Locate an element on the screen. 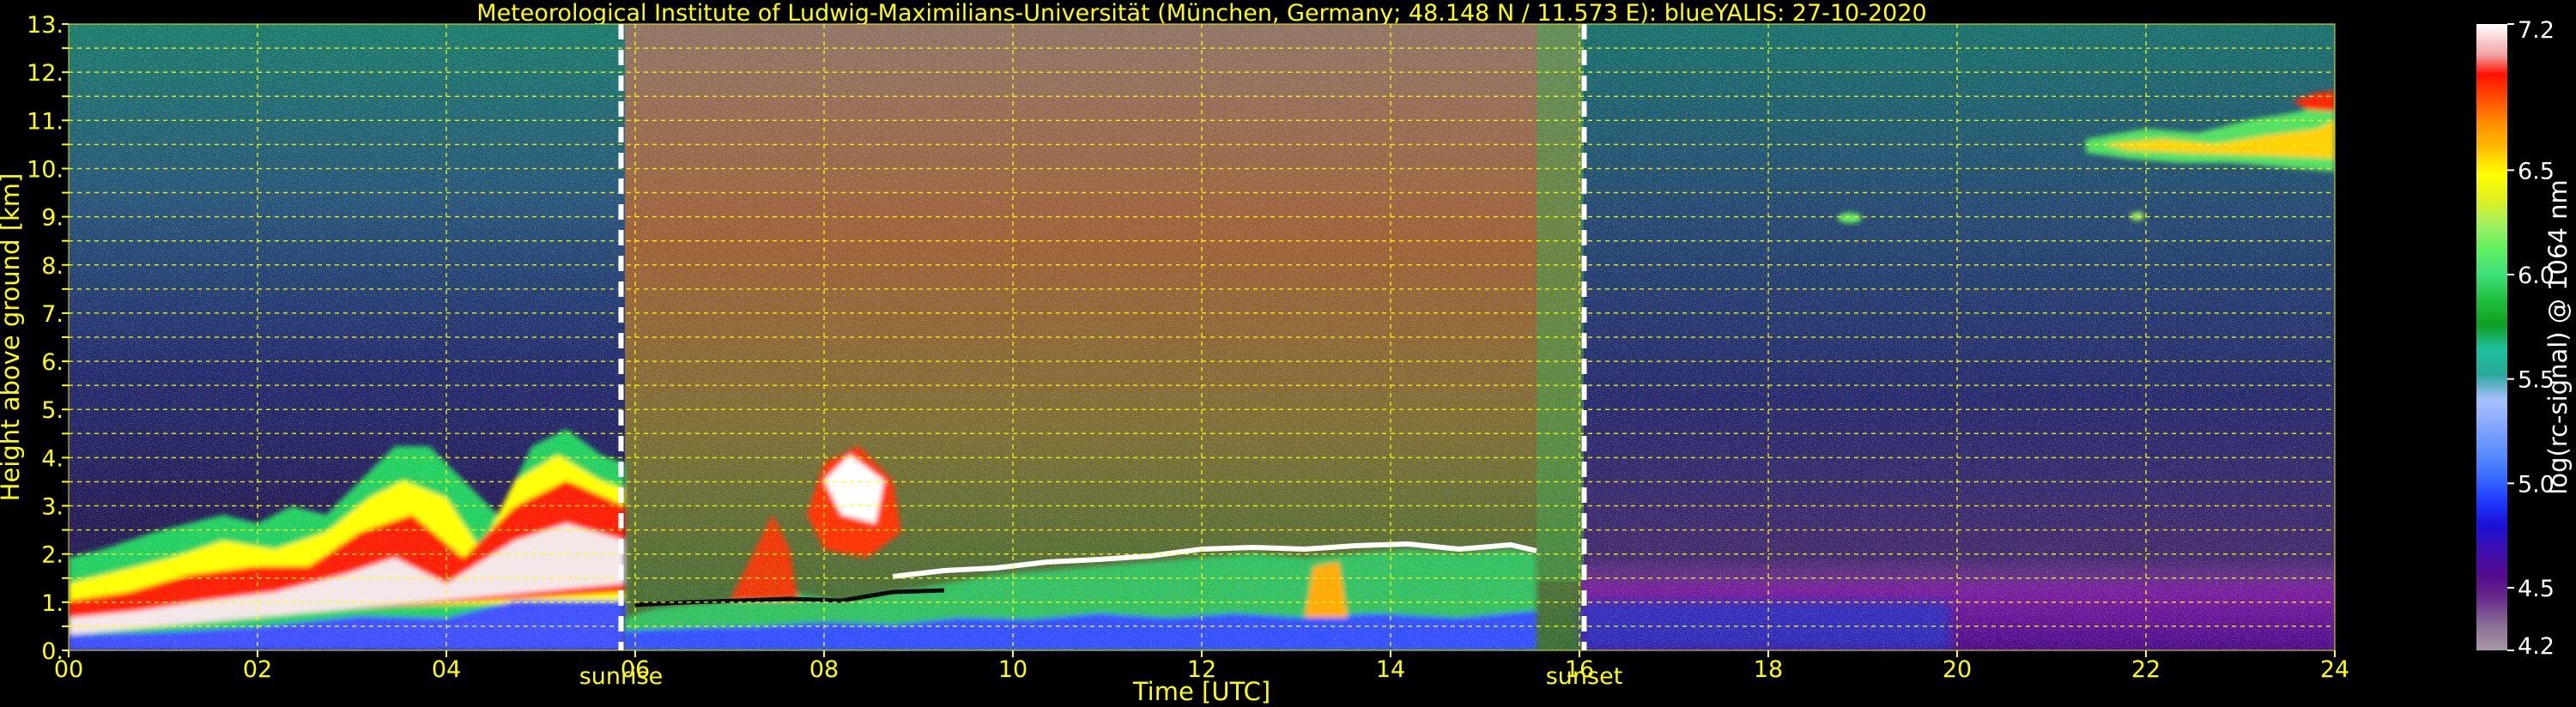 This screenshot has width=2576, height=707. x-tick-label: 14 is located at coordinates (1390, 670).